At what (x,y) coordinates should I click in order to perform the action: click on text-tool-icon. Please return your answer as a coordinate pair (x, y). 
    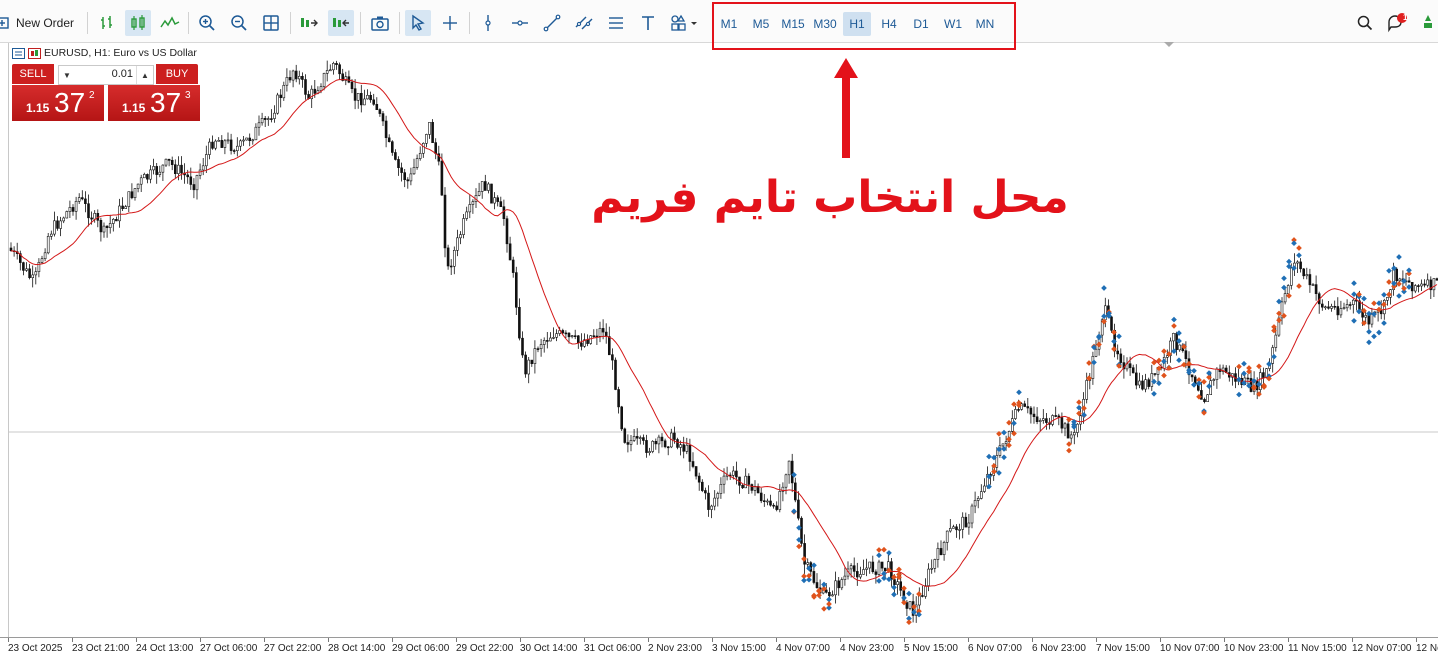
    Looking at the image, I should click on (648, 23).